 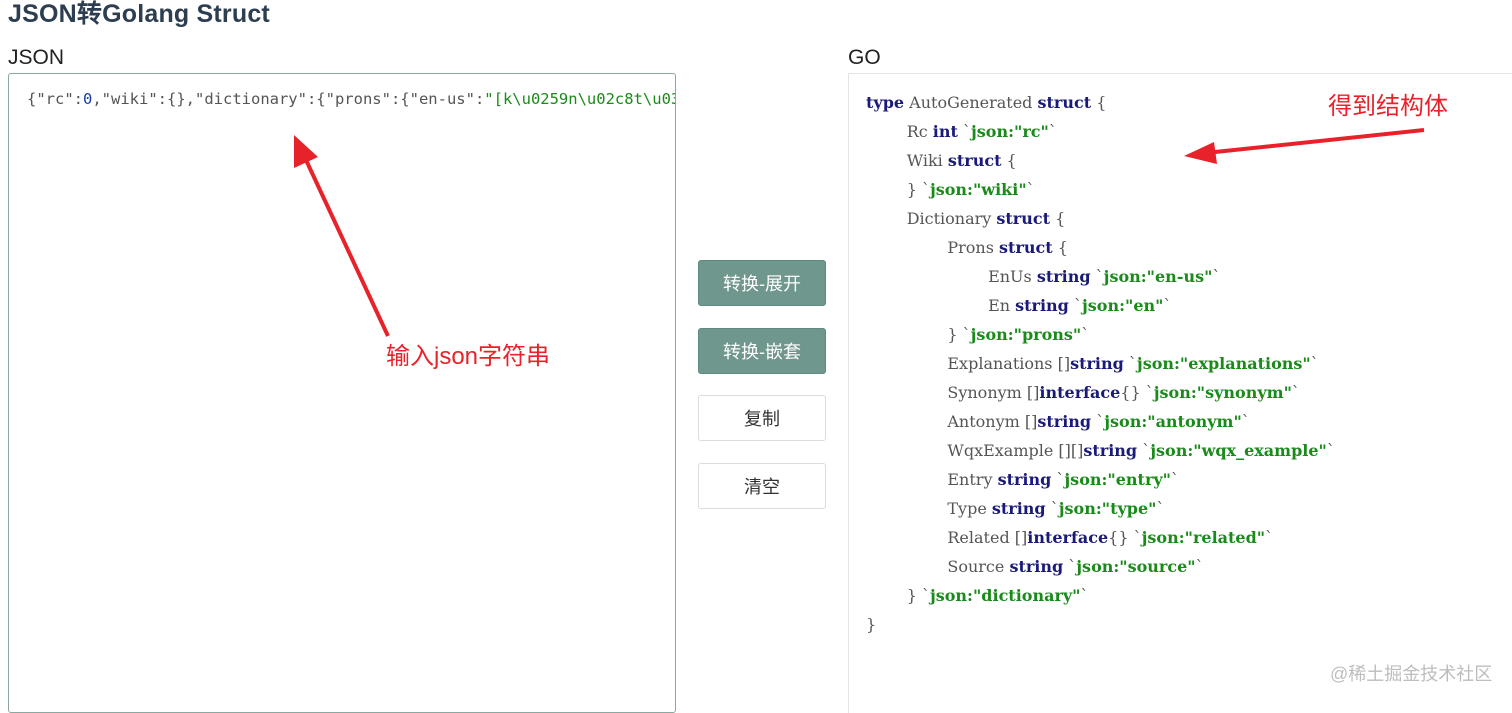 I want to click on result-annotation-arrow, so click(x=1304, y=146).